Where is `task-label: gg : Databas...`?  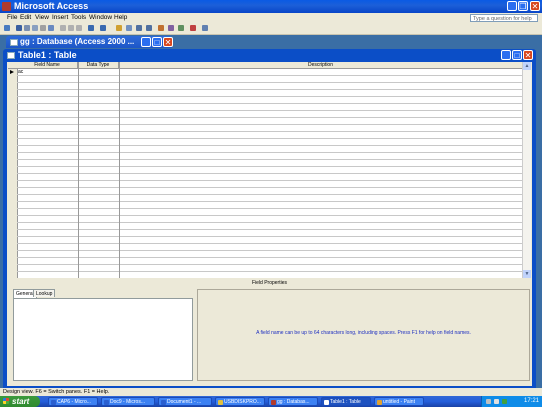 task-label: gg : Databas... is located at coordinates (293, 402).